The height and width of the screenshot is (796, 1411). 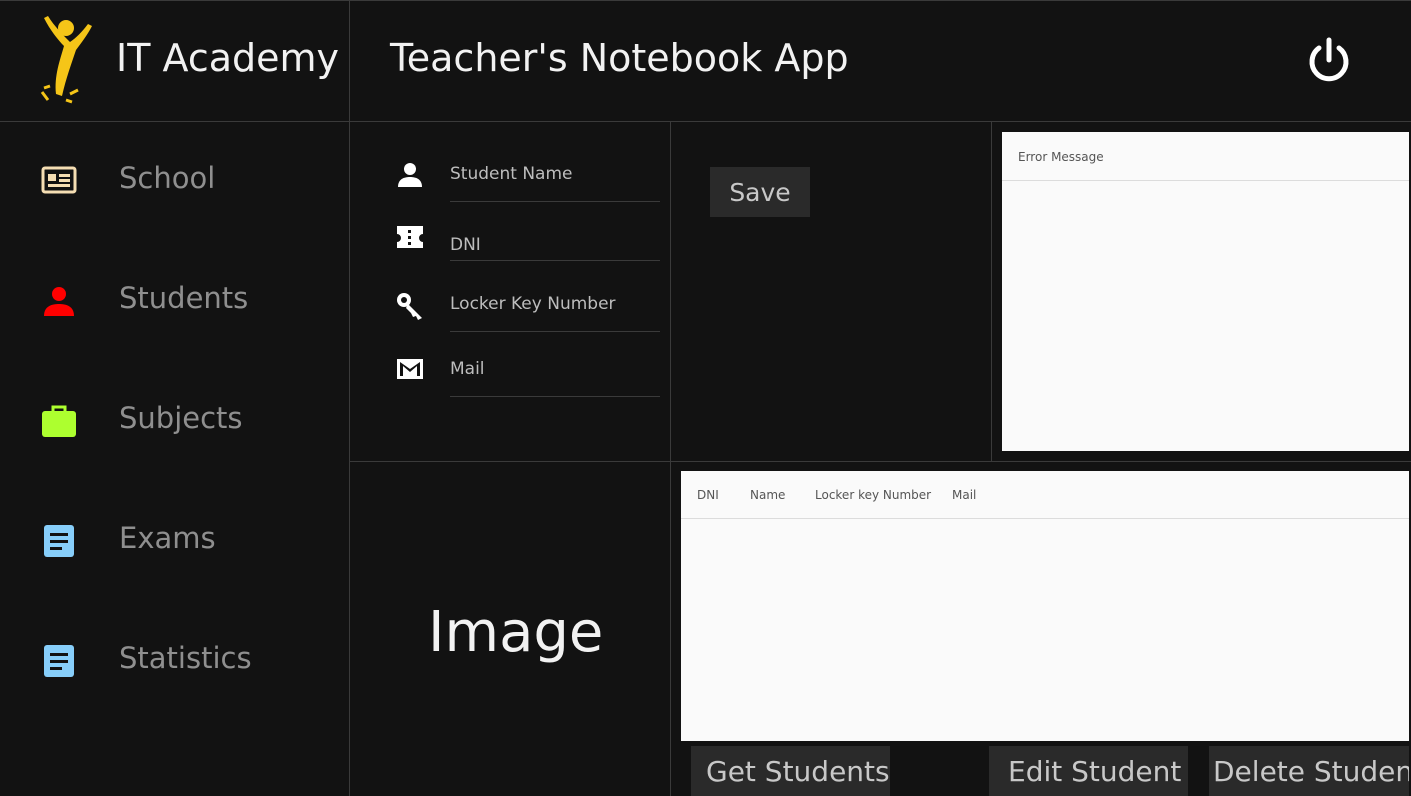 I want to click on student-image-placeholder: Image, so click(x=516, y=632).